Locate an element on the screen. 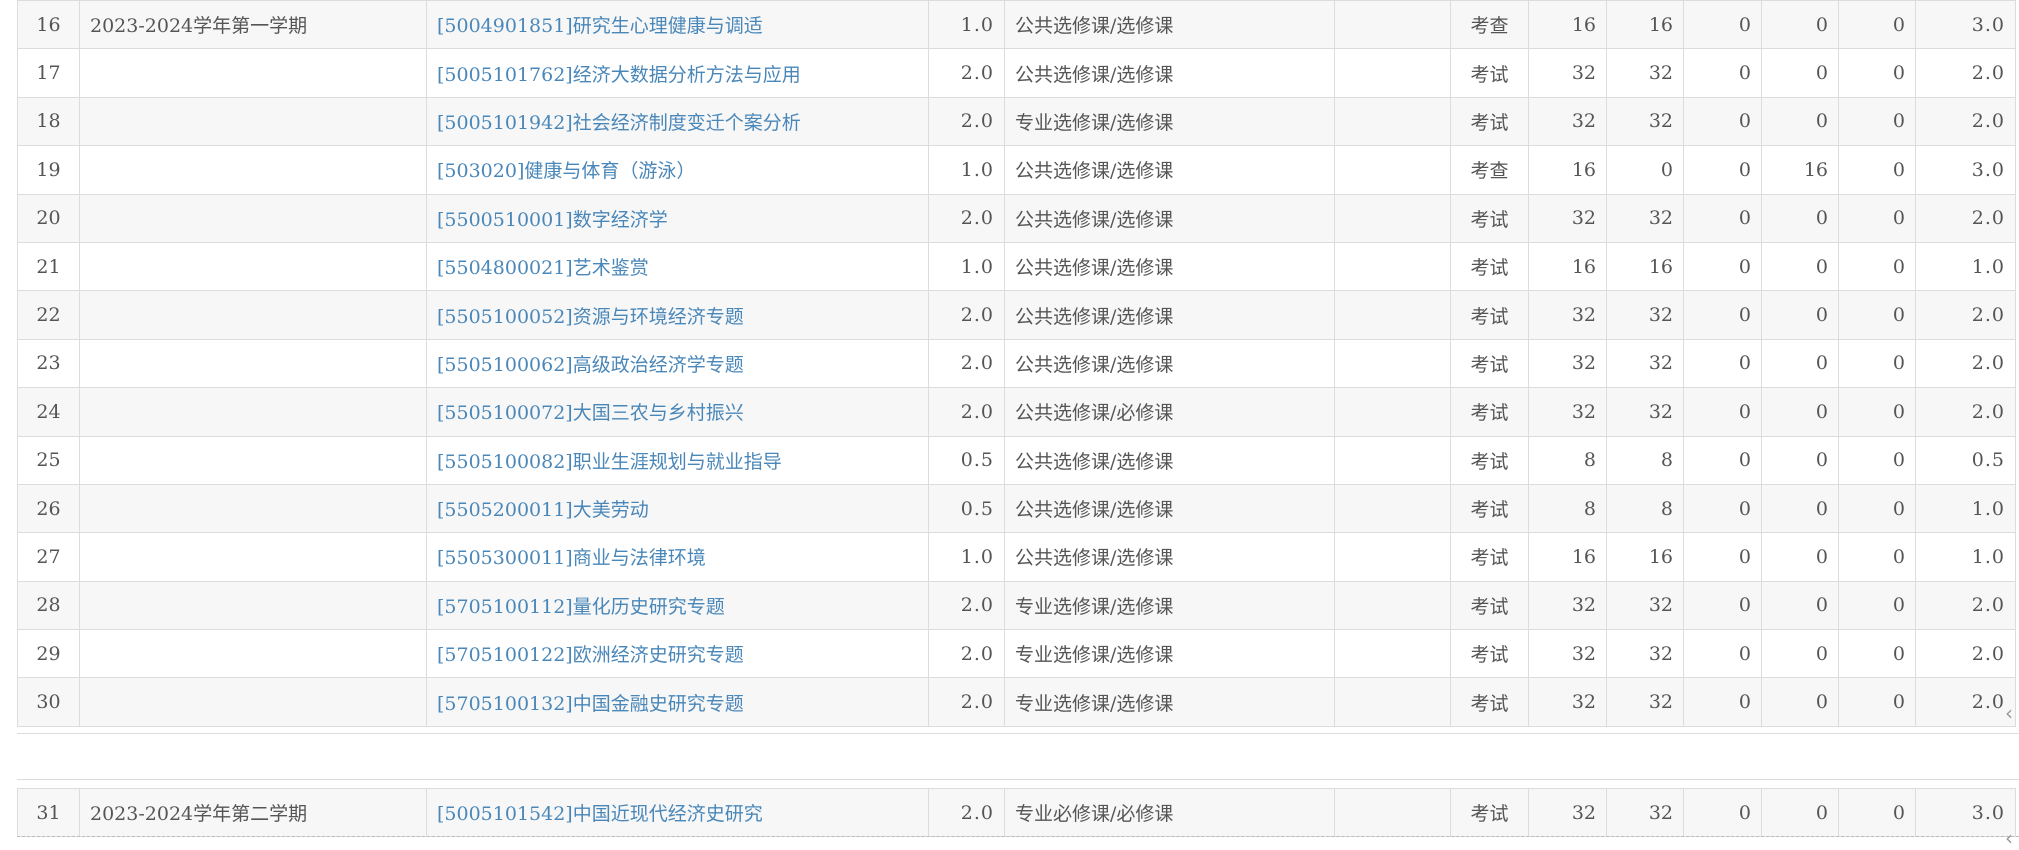  table-row: 26 [5505200011]大美劳动 0.5 公共选修课/选修课 考试 8 8 0 0 0 1.0 is located at coordinates (1016, 508).